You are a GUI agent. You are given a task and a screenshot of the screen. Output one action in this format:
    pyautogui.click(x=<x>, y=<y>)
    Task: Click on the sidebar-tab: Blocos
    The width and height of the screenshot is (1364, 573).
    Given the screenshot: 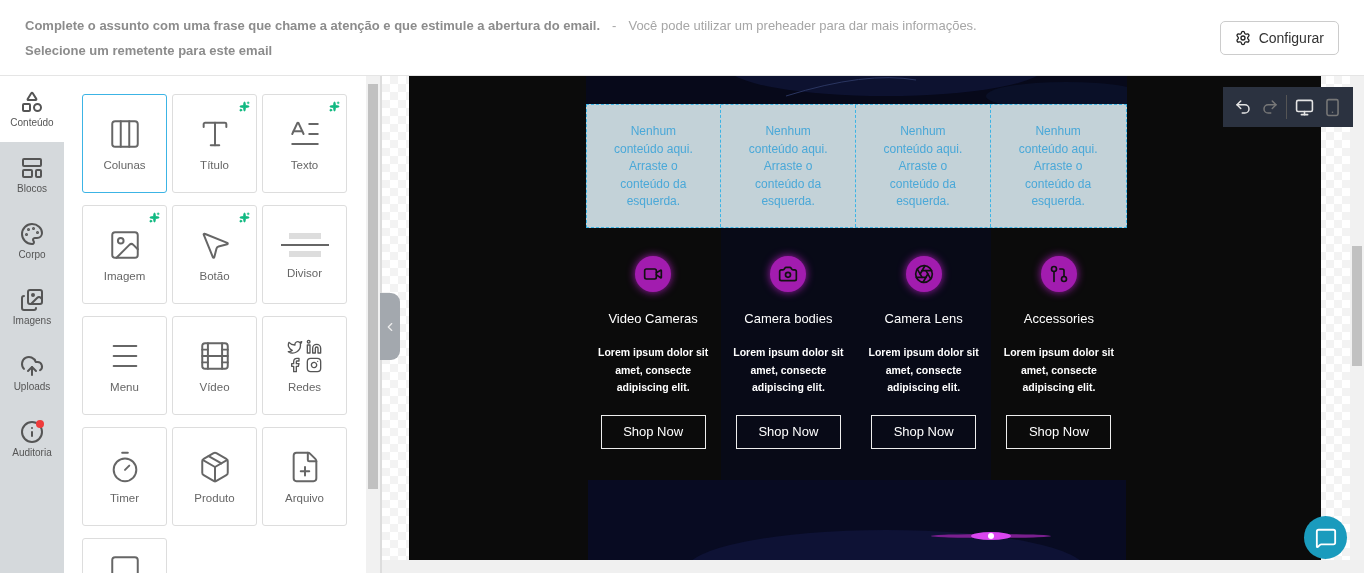 What is the action you would take?
    pyautogui.click(x=32, y=175)
    